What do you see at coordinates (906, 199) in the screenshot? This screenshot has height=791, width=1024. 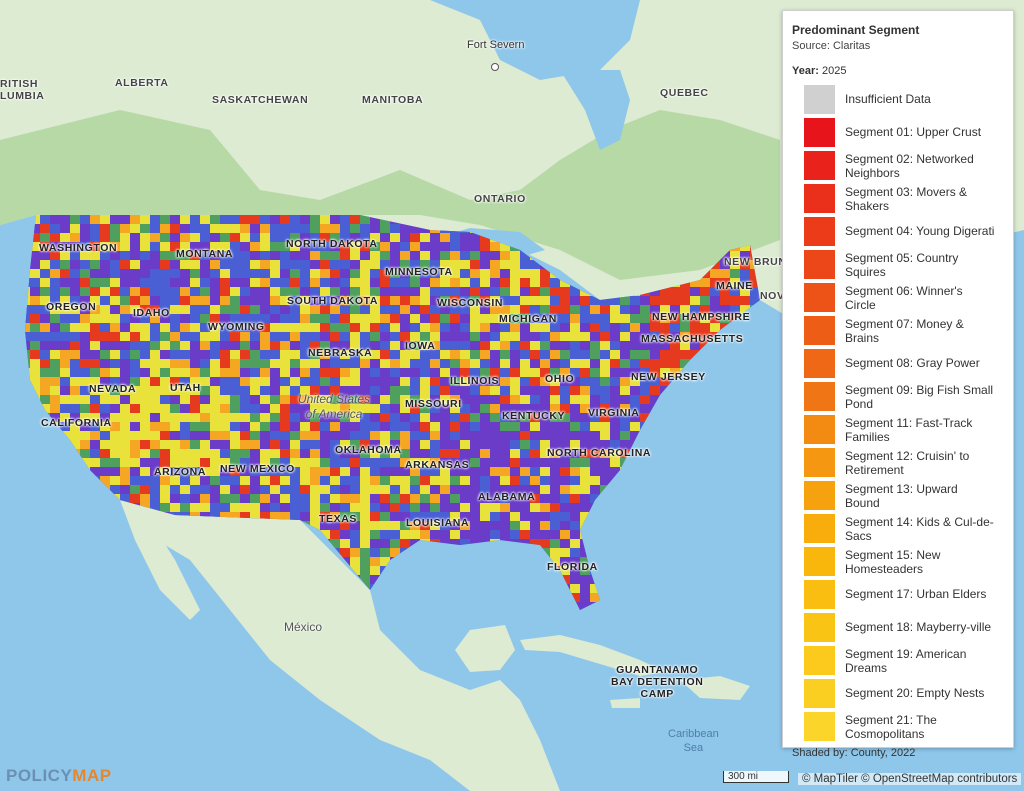 I see `legend-label: Segment 03: Movers & Shakers` at bounding box center [906, 199].